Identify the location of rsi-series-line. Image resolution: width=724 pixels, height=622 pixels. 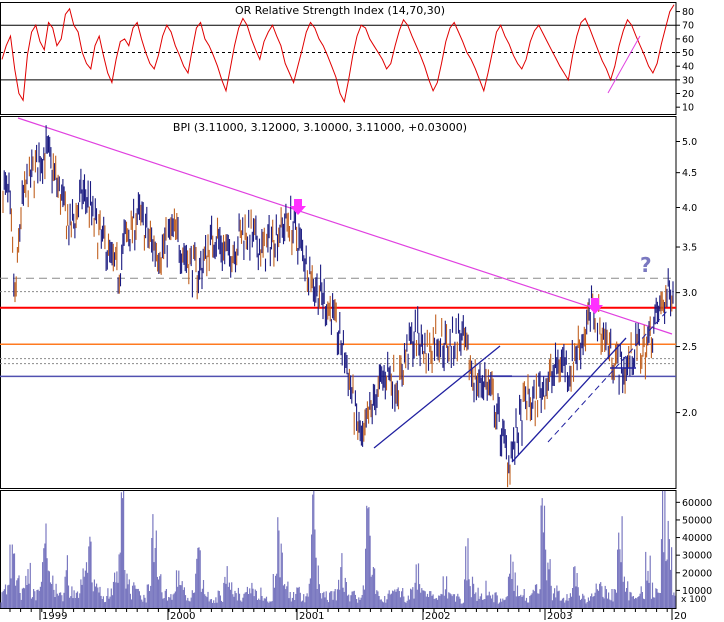
(338, 54).